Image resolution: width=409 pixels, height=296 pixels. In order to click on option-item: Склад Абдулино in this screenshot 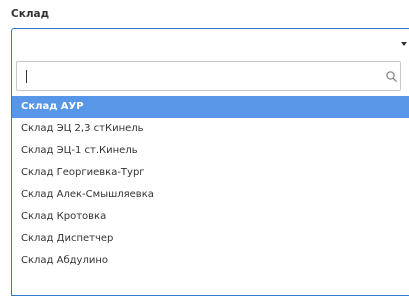, I will do `click(210, 261)`.